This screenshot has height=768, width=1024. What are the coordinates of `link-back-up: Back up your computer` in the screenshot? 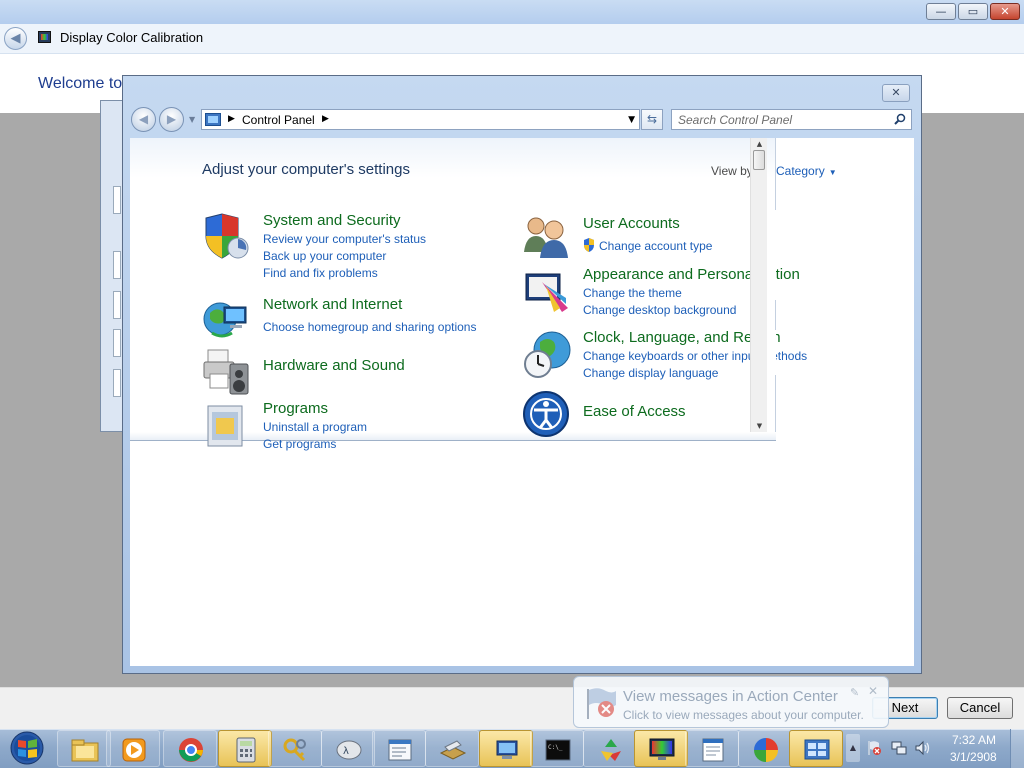 It's located at (324, 256).